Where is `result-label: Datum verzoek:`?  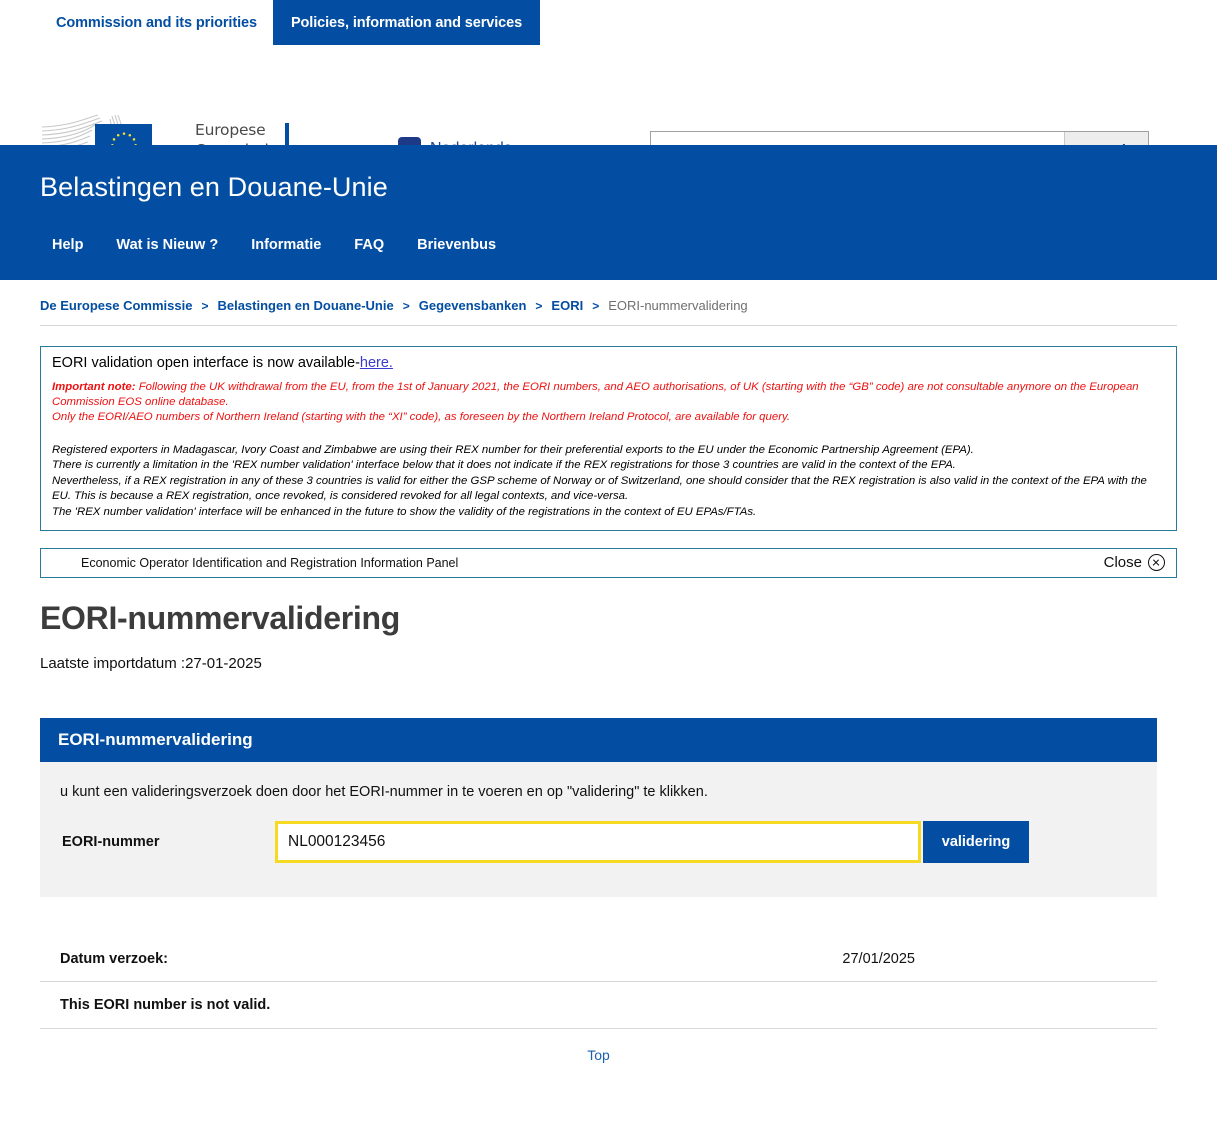
result-label: Datum verzoek: is located at coordinates (114, 958).